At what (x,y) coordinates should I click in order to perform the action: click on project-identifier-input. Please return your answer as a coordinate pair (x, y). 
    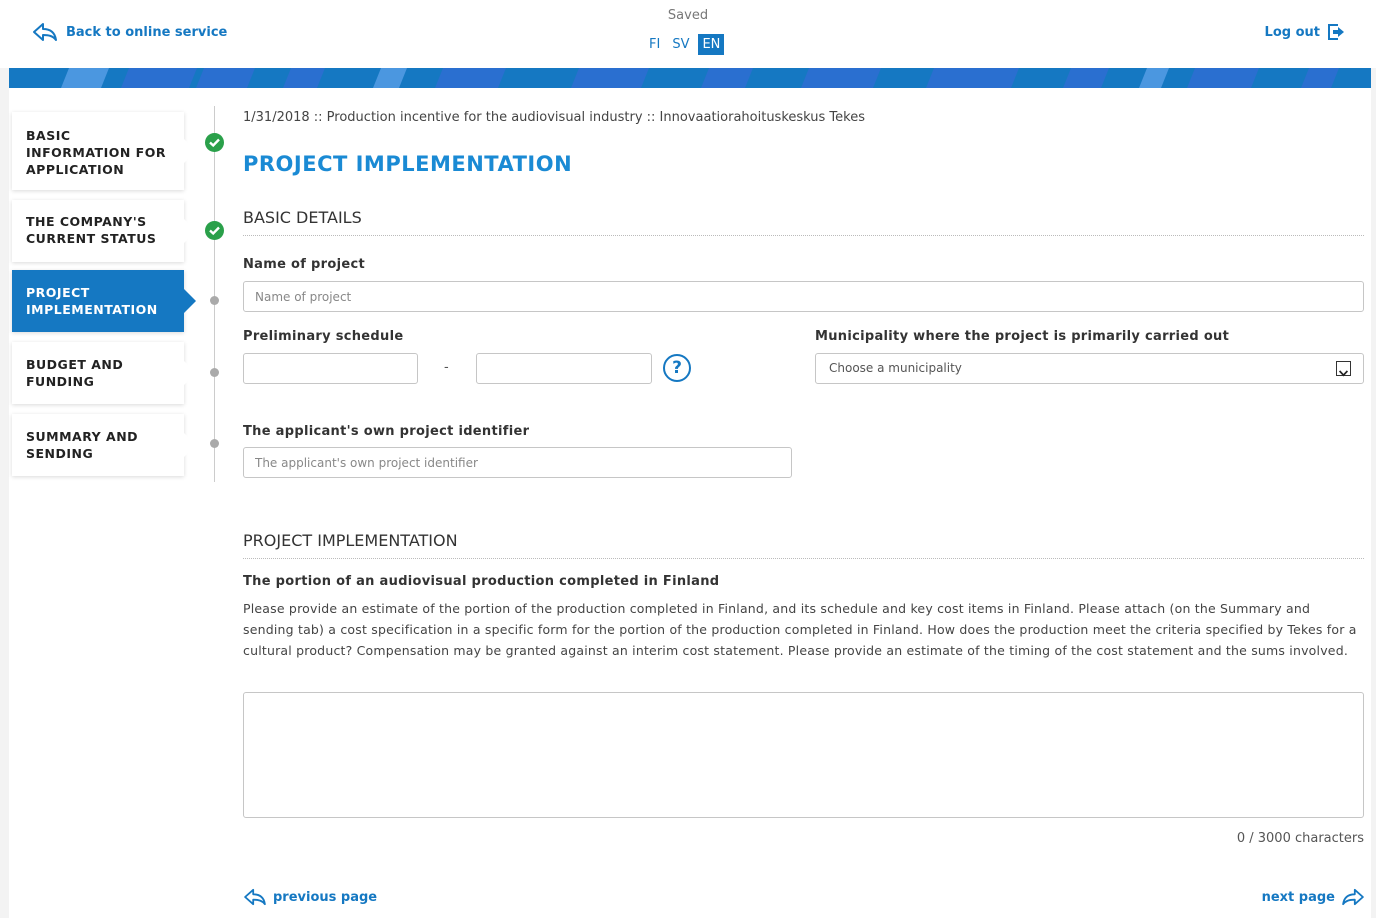
    Looking at the image, I should click on (517, 462).